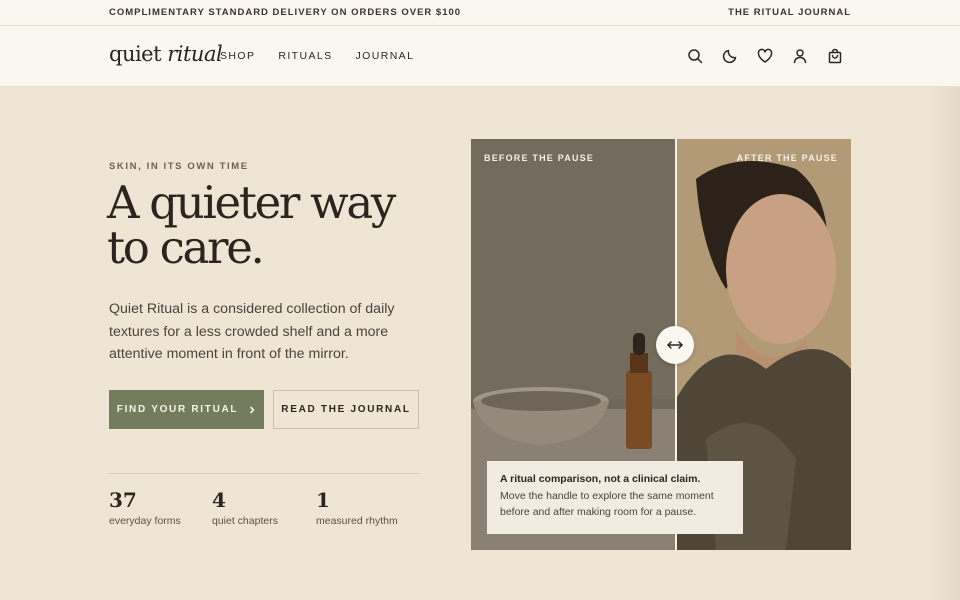 The height and width of the screenshot is (600, 960). I want to click on nav-shop: SHOP, so click(237, 56).